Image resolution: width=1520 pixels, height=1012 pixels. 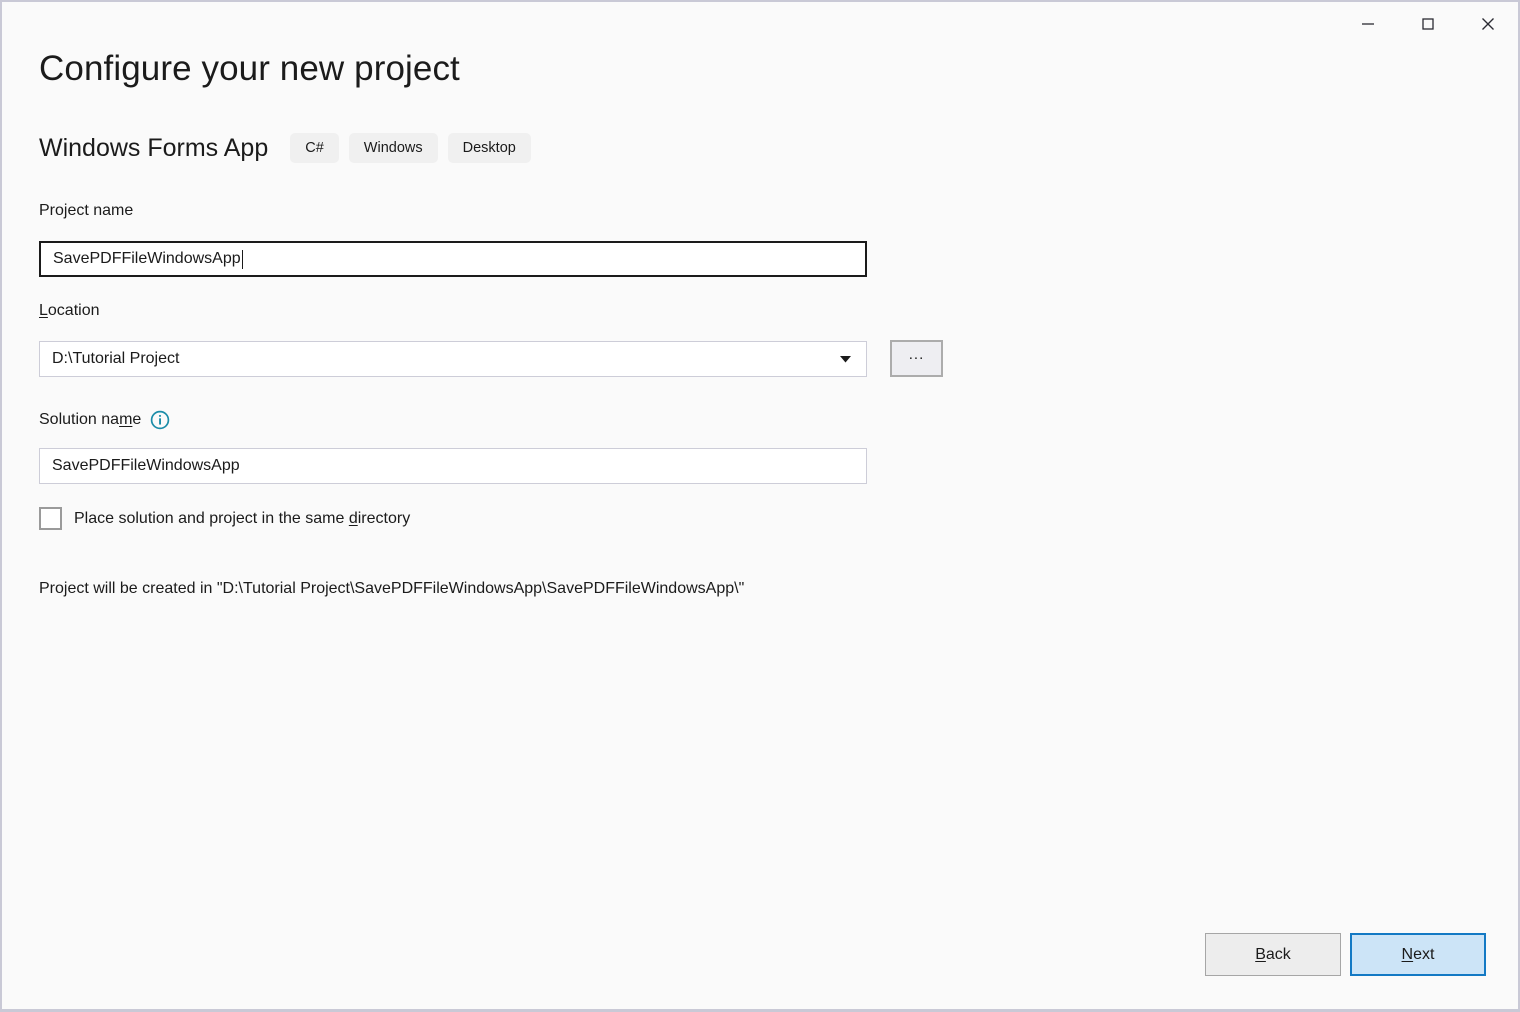 What do you see at coordinates (79, 419) in the screenshot?
I see `solution-label-a: Solution na` at bounding box center [79, 419].